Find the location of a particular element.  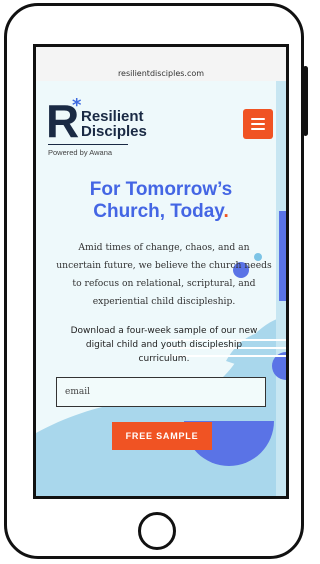

headline-line2: Church, Today. is located at coordinates (161, 212).